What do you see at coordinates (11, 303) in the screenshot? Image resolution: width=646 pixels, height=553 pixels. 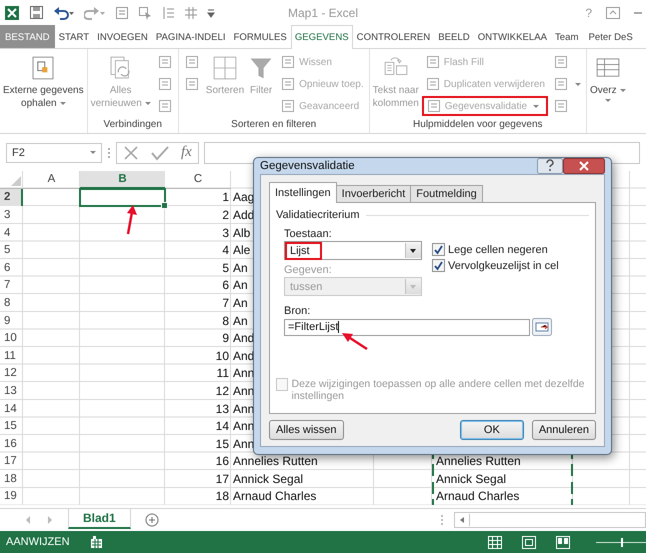 I see `row-header: 8` at bounding box center [11, 303].